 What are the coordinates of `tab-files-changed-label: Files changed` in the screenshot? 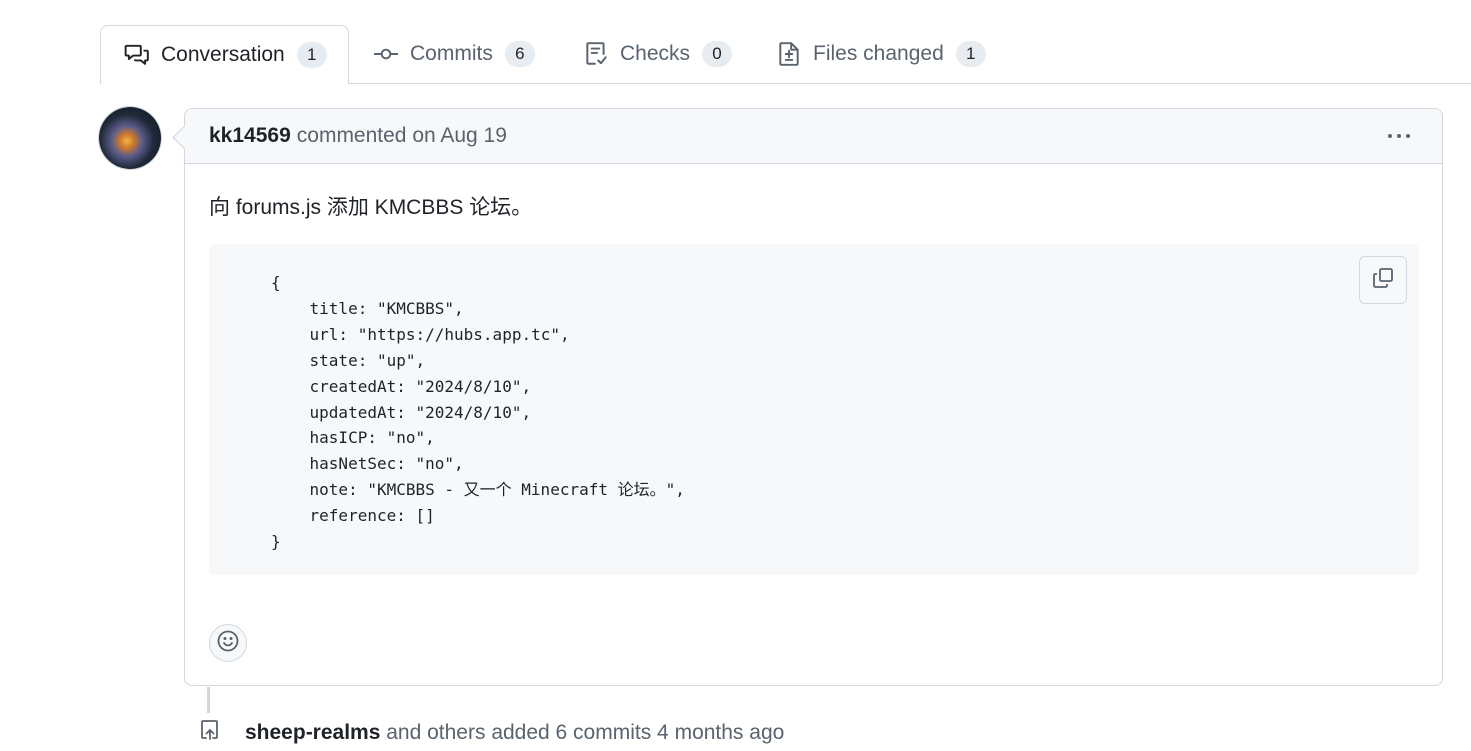 It's located at (878, 53).